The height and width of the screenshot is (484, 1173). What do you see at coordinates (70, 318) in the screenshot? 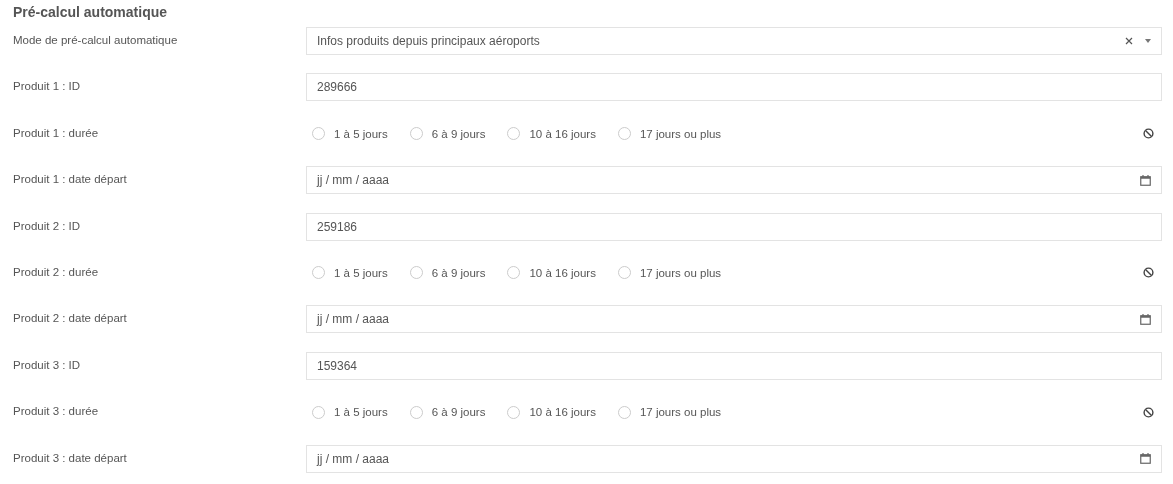
I see `field-label: Produit 2 : date départ` at bounding box center [70, 318].